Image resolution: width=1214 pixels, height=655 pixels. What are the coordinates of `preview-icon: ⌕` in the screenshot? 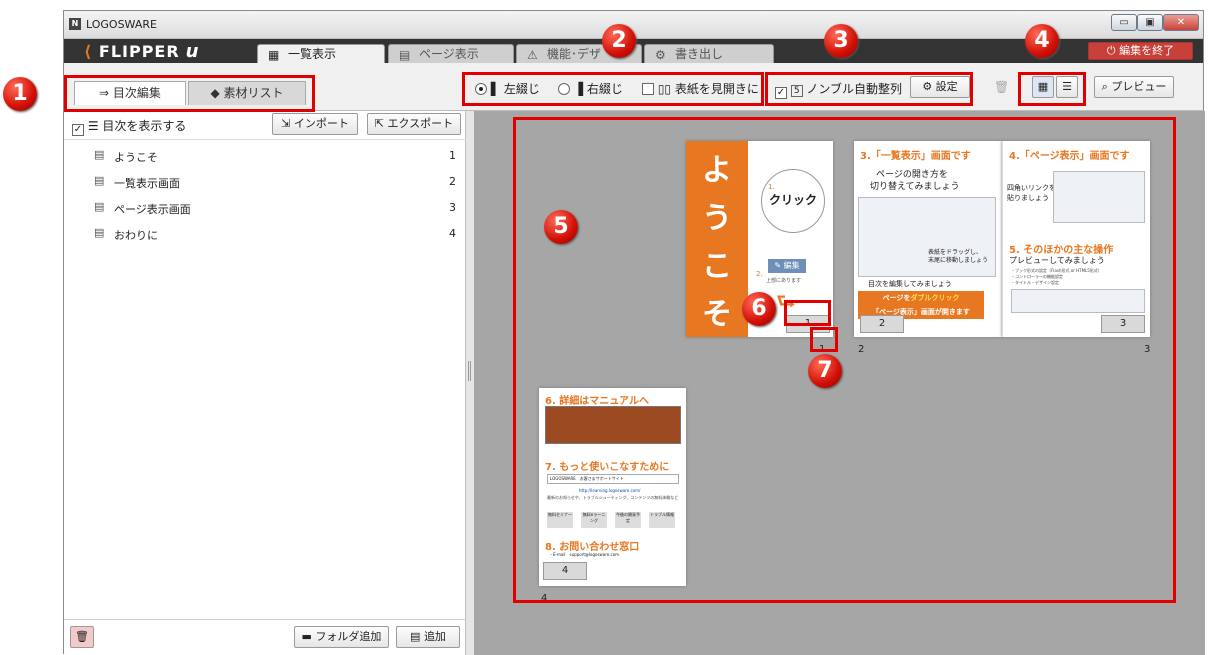 It's located at (1106, 86).